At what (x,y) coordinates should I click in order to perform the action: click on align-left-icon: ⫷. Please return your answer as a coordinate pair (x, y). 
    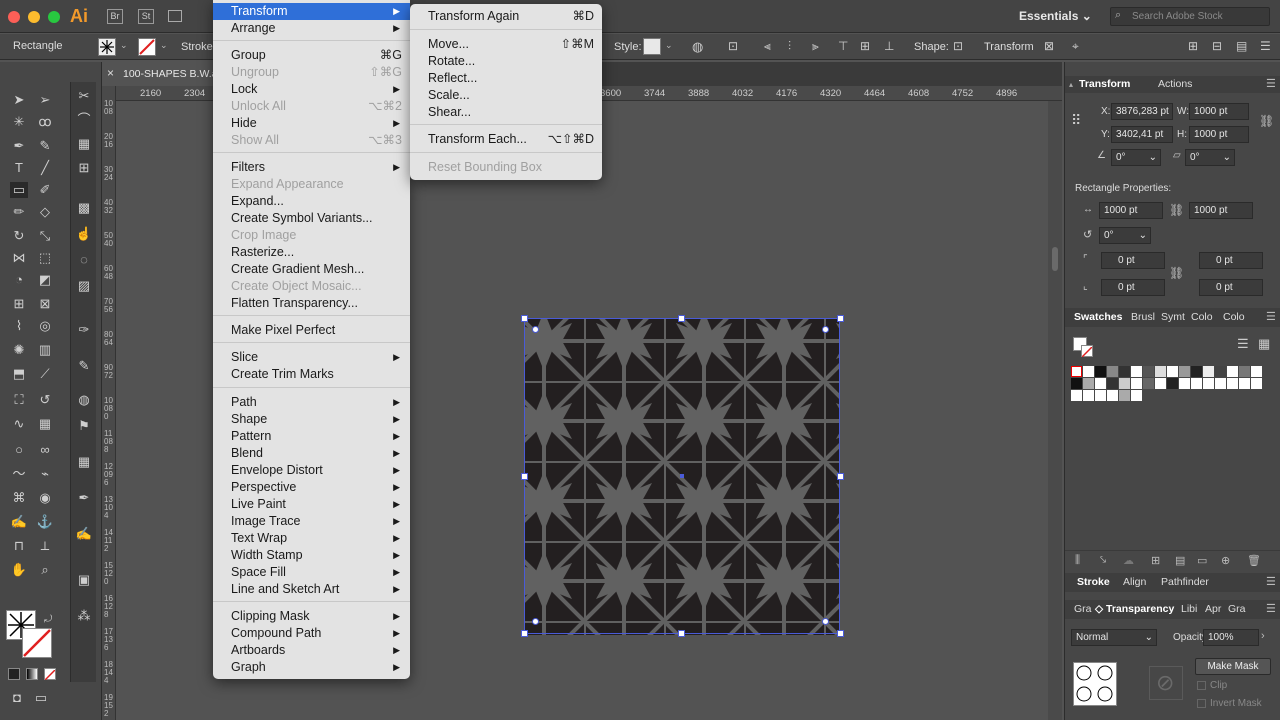
    Looking at the image, I should click on (767, 46).